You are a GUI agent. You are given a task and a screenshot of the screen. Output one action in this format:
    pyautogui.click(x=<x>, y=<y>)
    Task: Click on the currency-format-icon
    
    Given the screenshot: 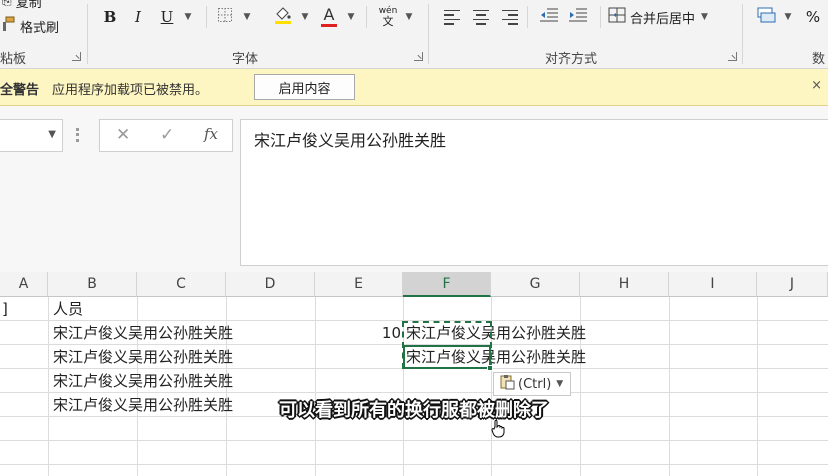 What is the action you would take?
    pyautogui.click(x=767, y=17)
    